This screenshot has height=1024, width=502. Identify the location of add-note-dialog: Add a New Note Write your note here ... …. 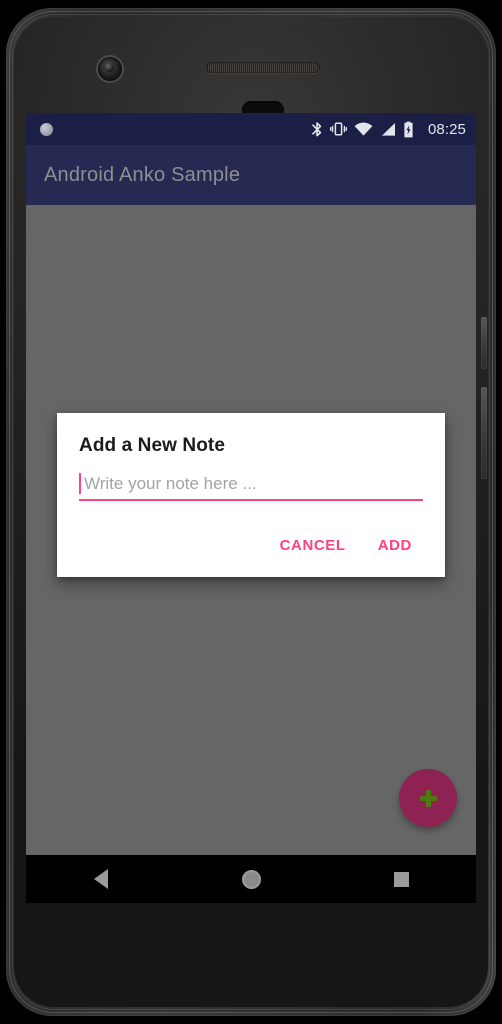
(251, 495).